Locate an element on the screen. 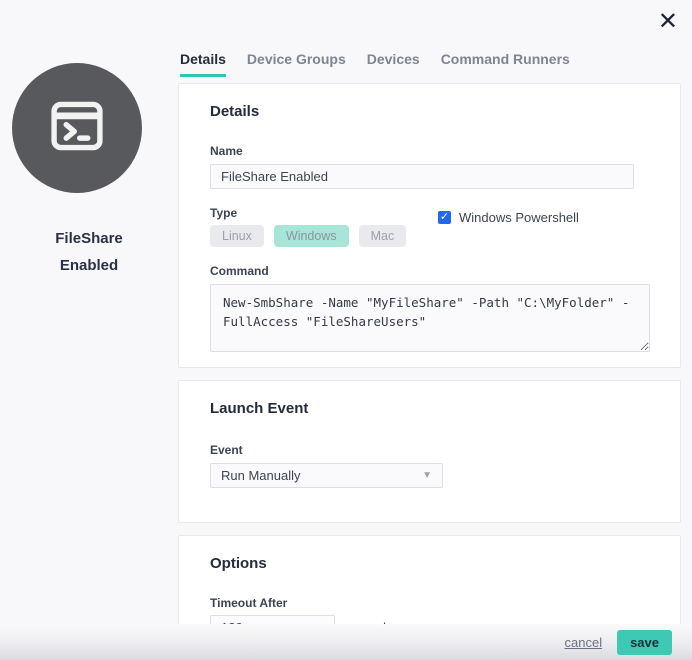  tab-devices: Devices is located at coordinates (393, 64).